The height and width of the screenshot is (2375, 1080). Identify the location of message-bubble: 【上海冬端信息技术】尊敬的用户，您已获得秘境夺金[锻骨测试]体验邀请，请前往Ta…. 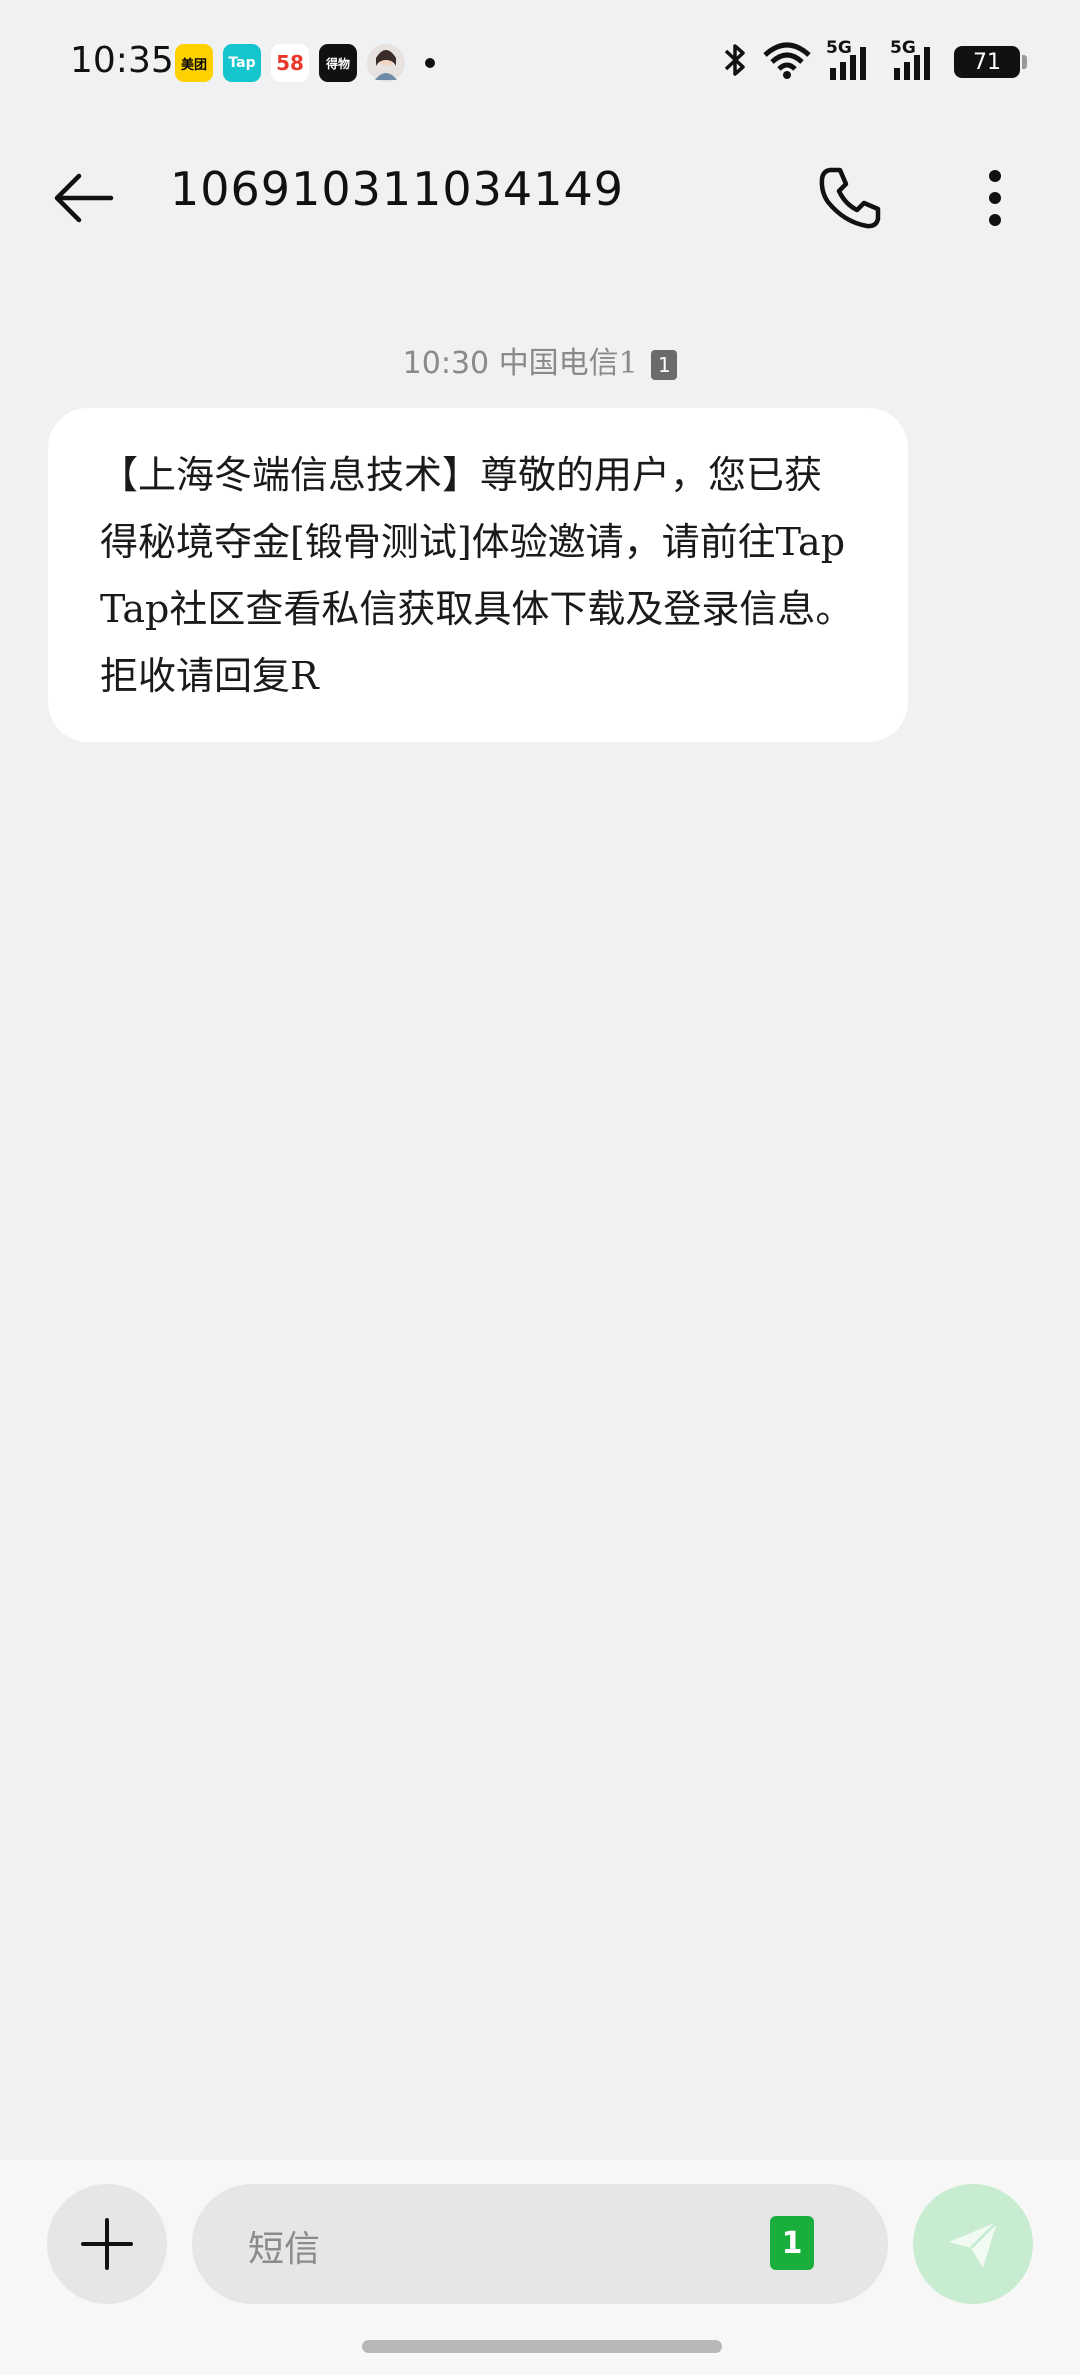
(478, 575).